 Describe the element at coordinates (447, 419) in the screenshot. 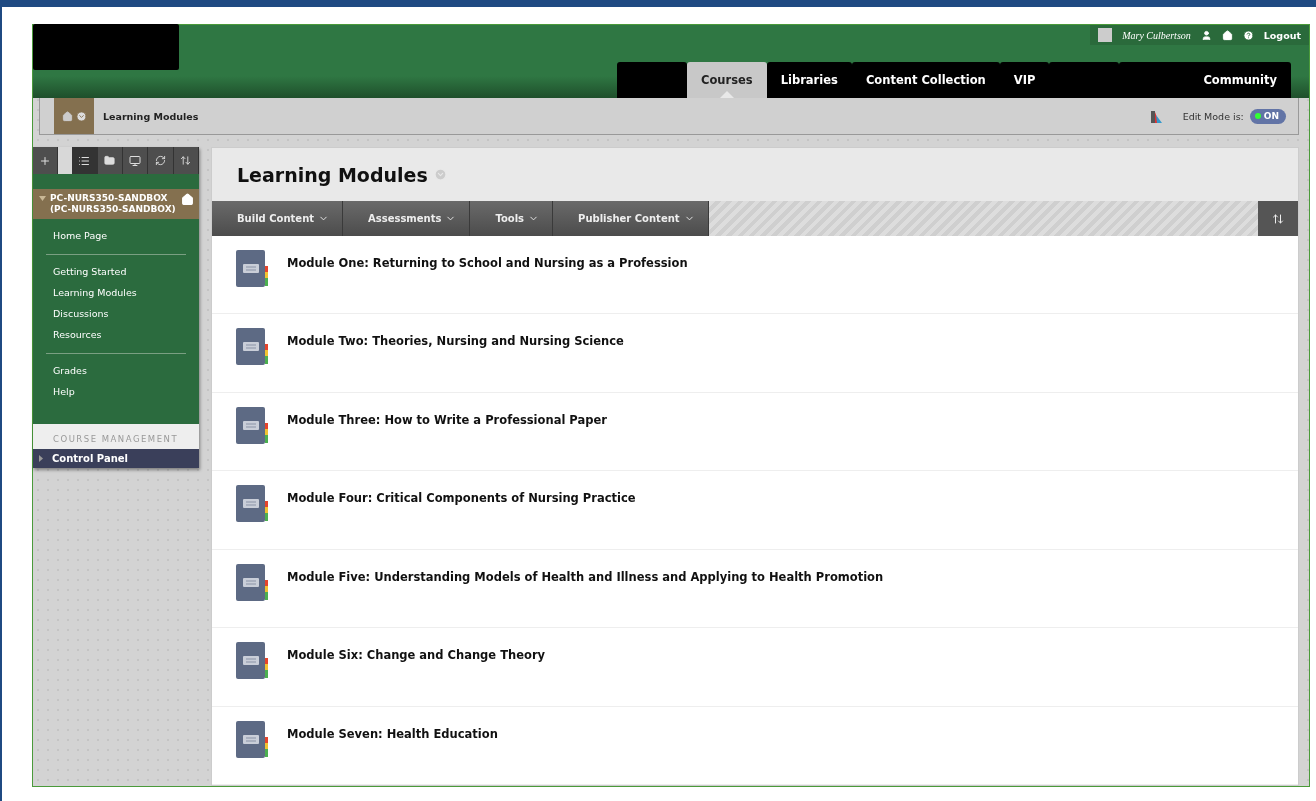

I see `module-link: Module Three: How to Write a Professional Paper` at that location.